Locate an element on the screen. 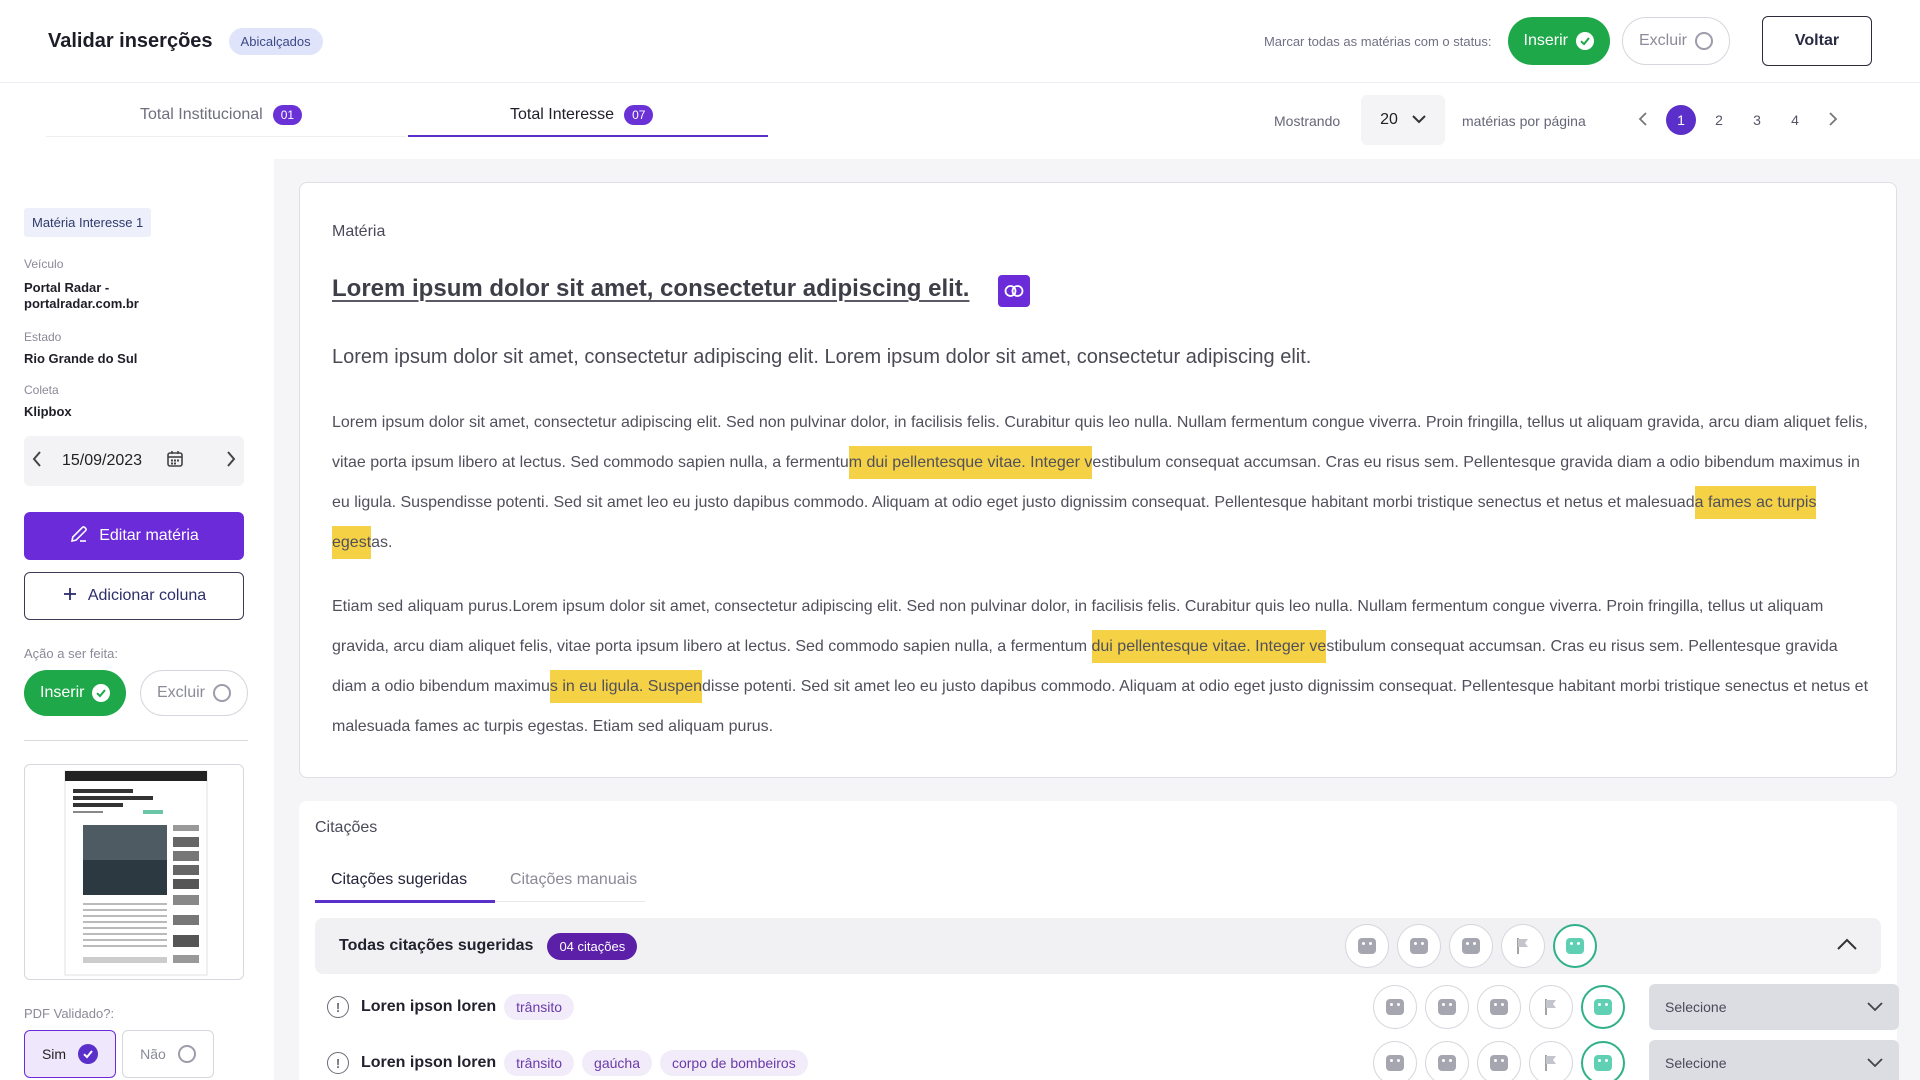 This screenshot has height=1080, width=1920. date-picker: 15/09/2023 is located at coordinates (134, 461).